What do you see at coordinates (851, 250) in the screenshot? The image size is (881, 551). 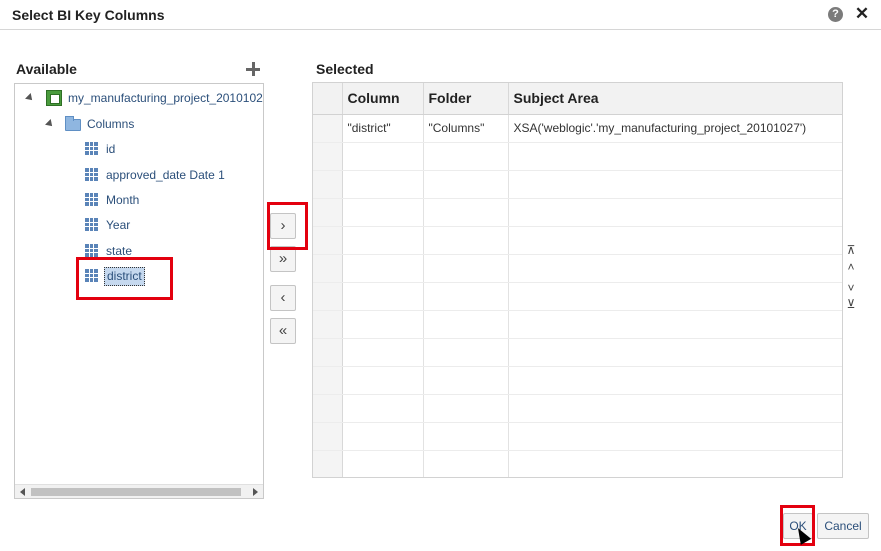 I see `move-to-top-icon: ⊼` at bounding box center [851, 250].